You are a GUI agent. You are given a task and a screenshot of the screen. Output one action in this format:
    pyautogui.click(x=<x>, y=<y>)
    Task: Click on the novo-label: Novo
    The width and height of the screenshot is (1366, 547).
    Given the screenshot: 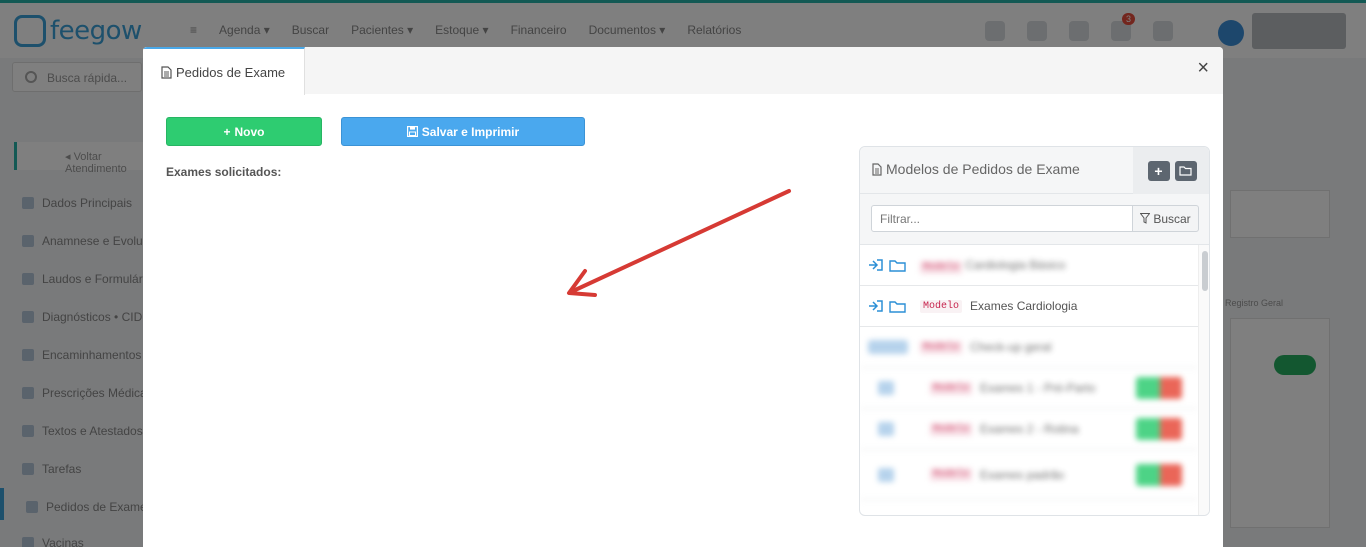 What is the action you would take?
    pyautogui.click(x=249, y=131)
    